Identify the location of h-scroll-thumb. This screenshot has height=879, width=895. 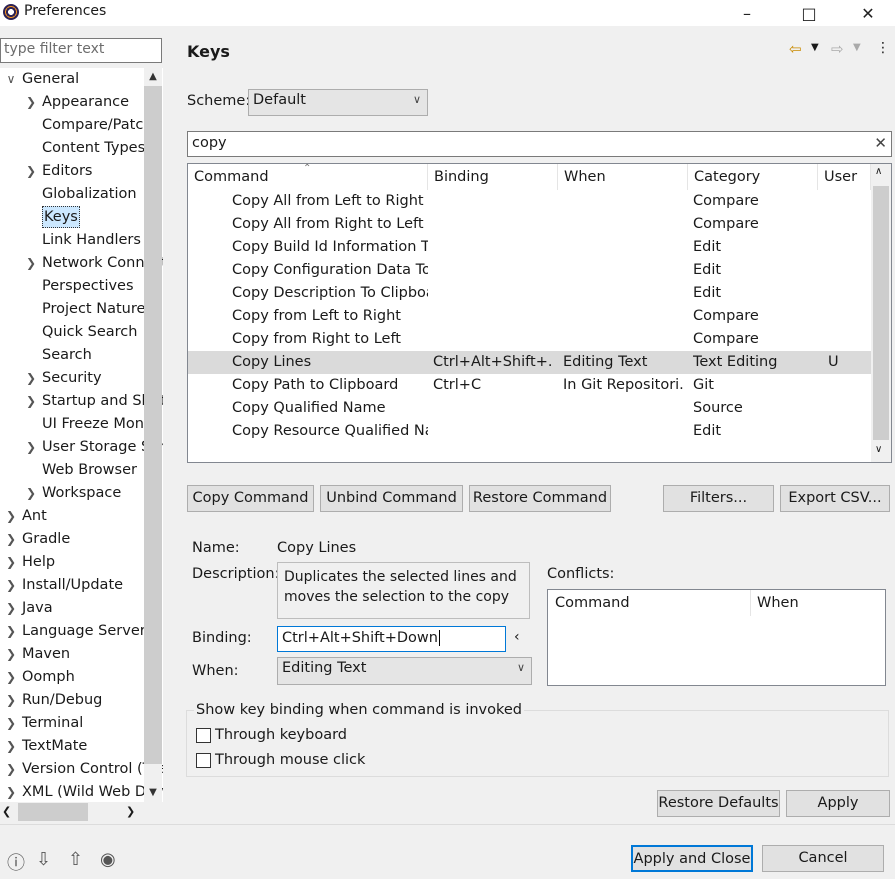
(53, 812).